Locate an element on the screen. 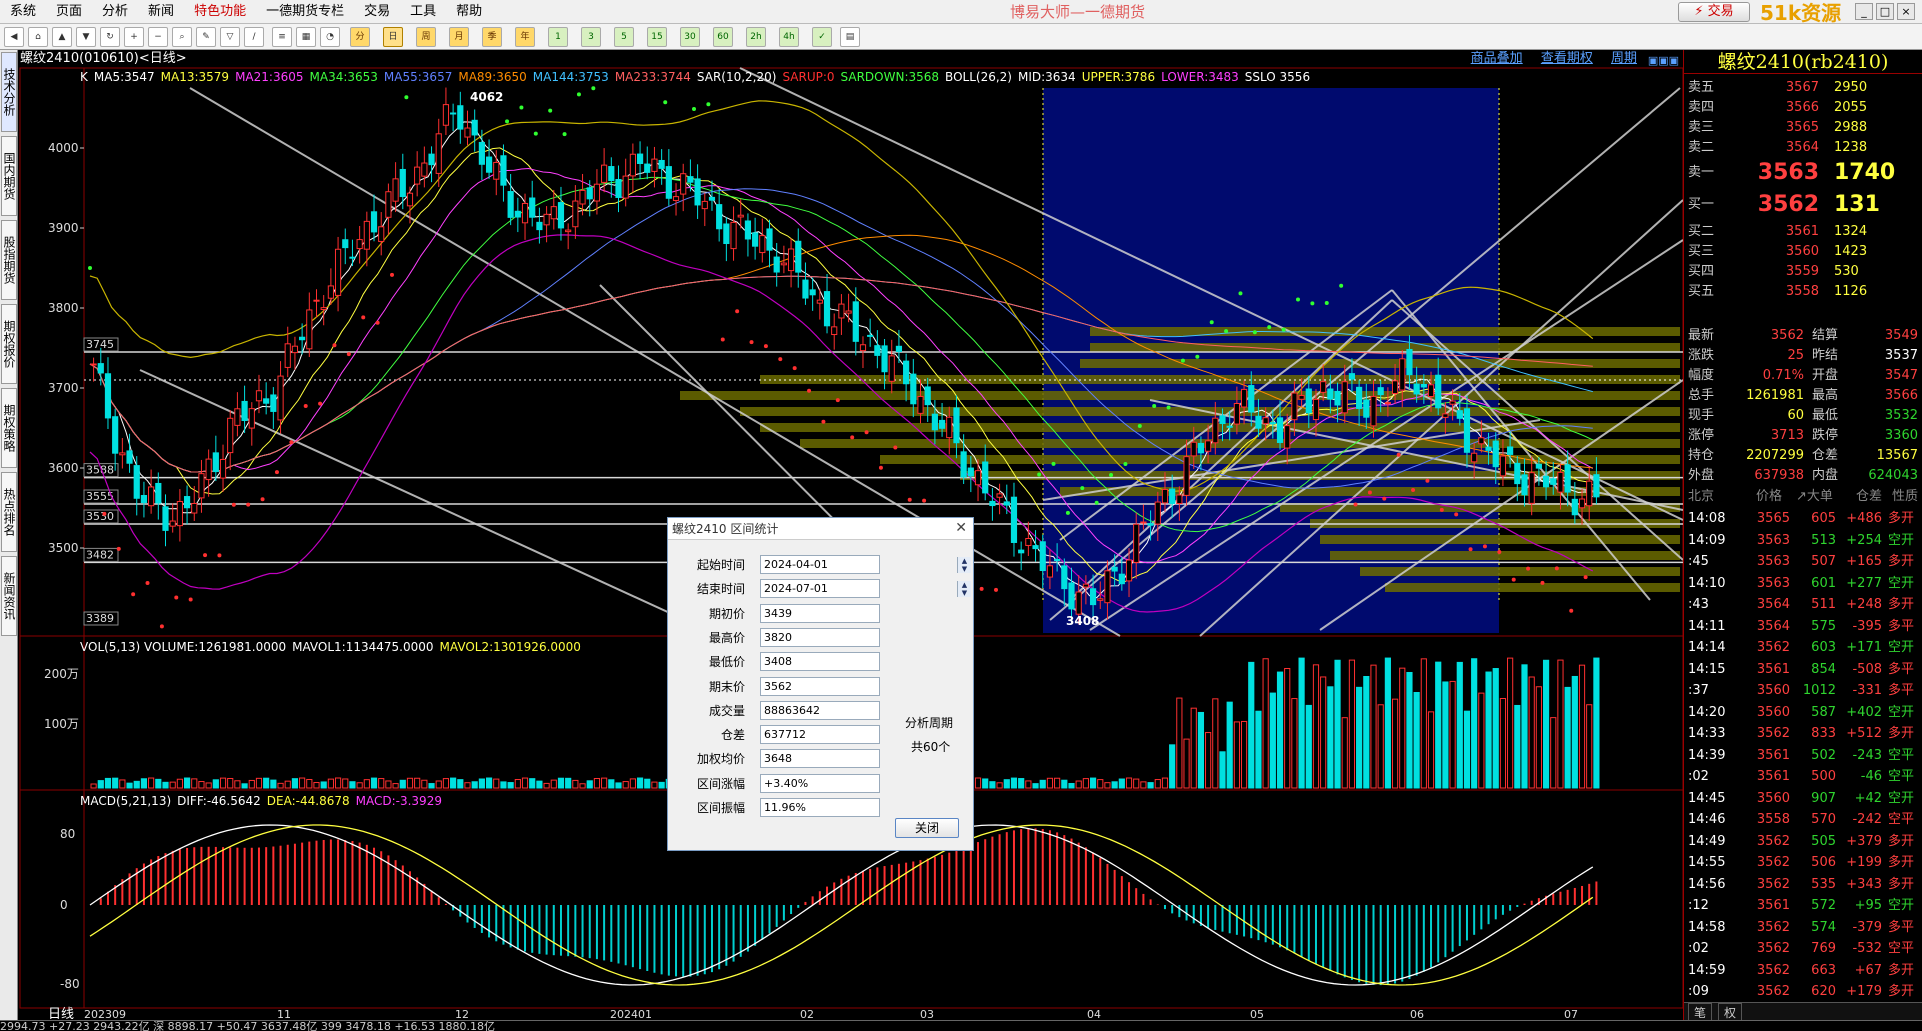 This screenshot has height=1031, width=1922. period-button: 4h is located at coordinates (789, 37).